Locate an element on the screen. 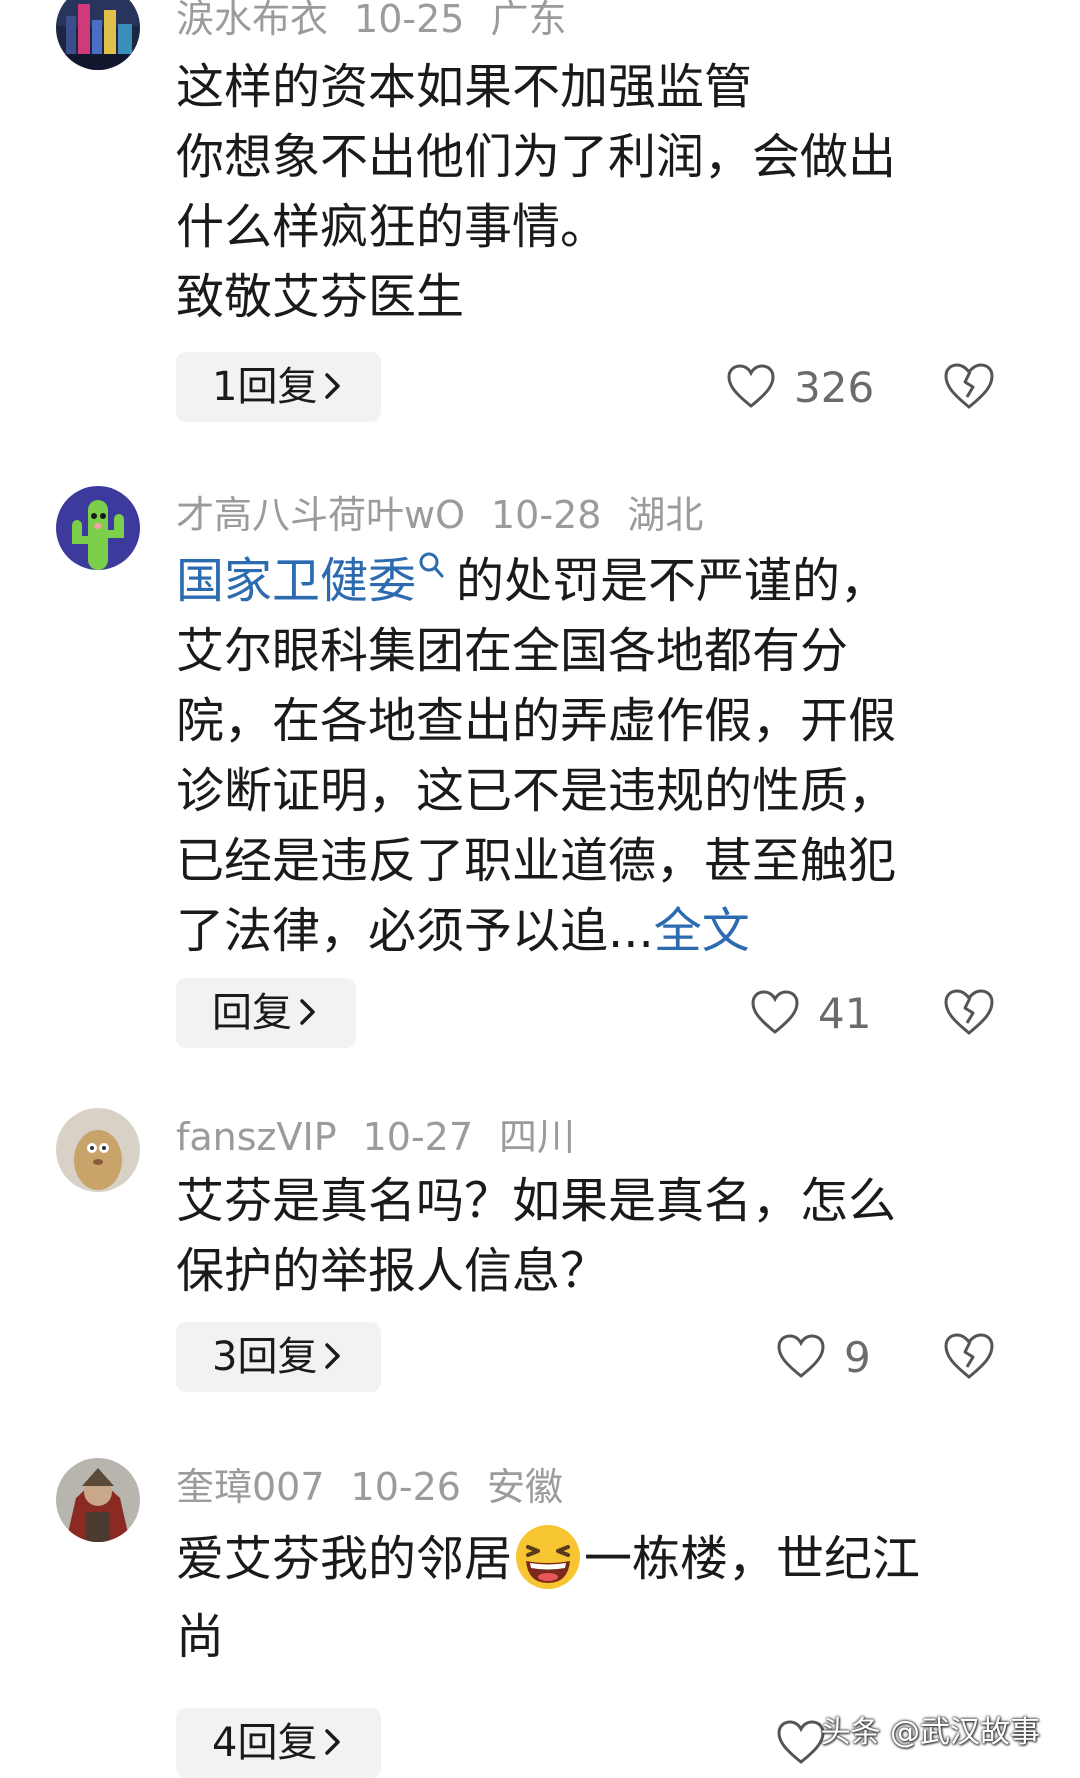  comment-line: 这样的资本如果不加强监管 is located at coordinates (464, 87).